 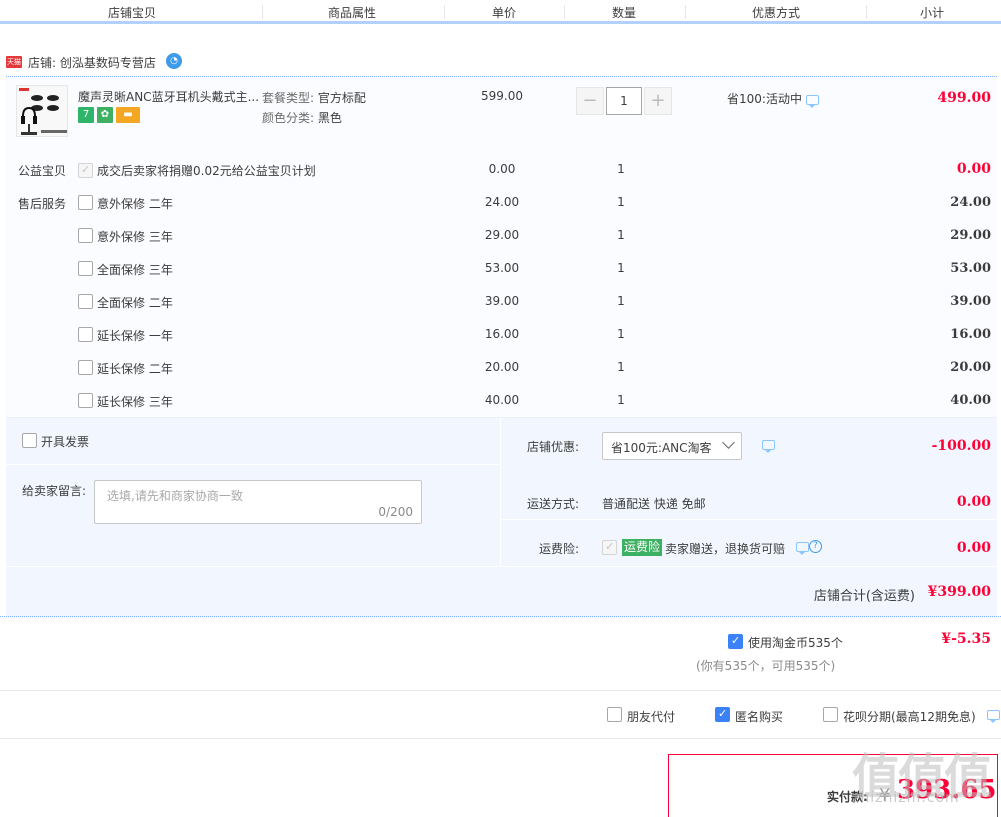 What do you see at coordinates (502, 301) in the screenshot?
I see `warranty-price: 39.00` at bounding box center [502, 301].